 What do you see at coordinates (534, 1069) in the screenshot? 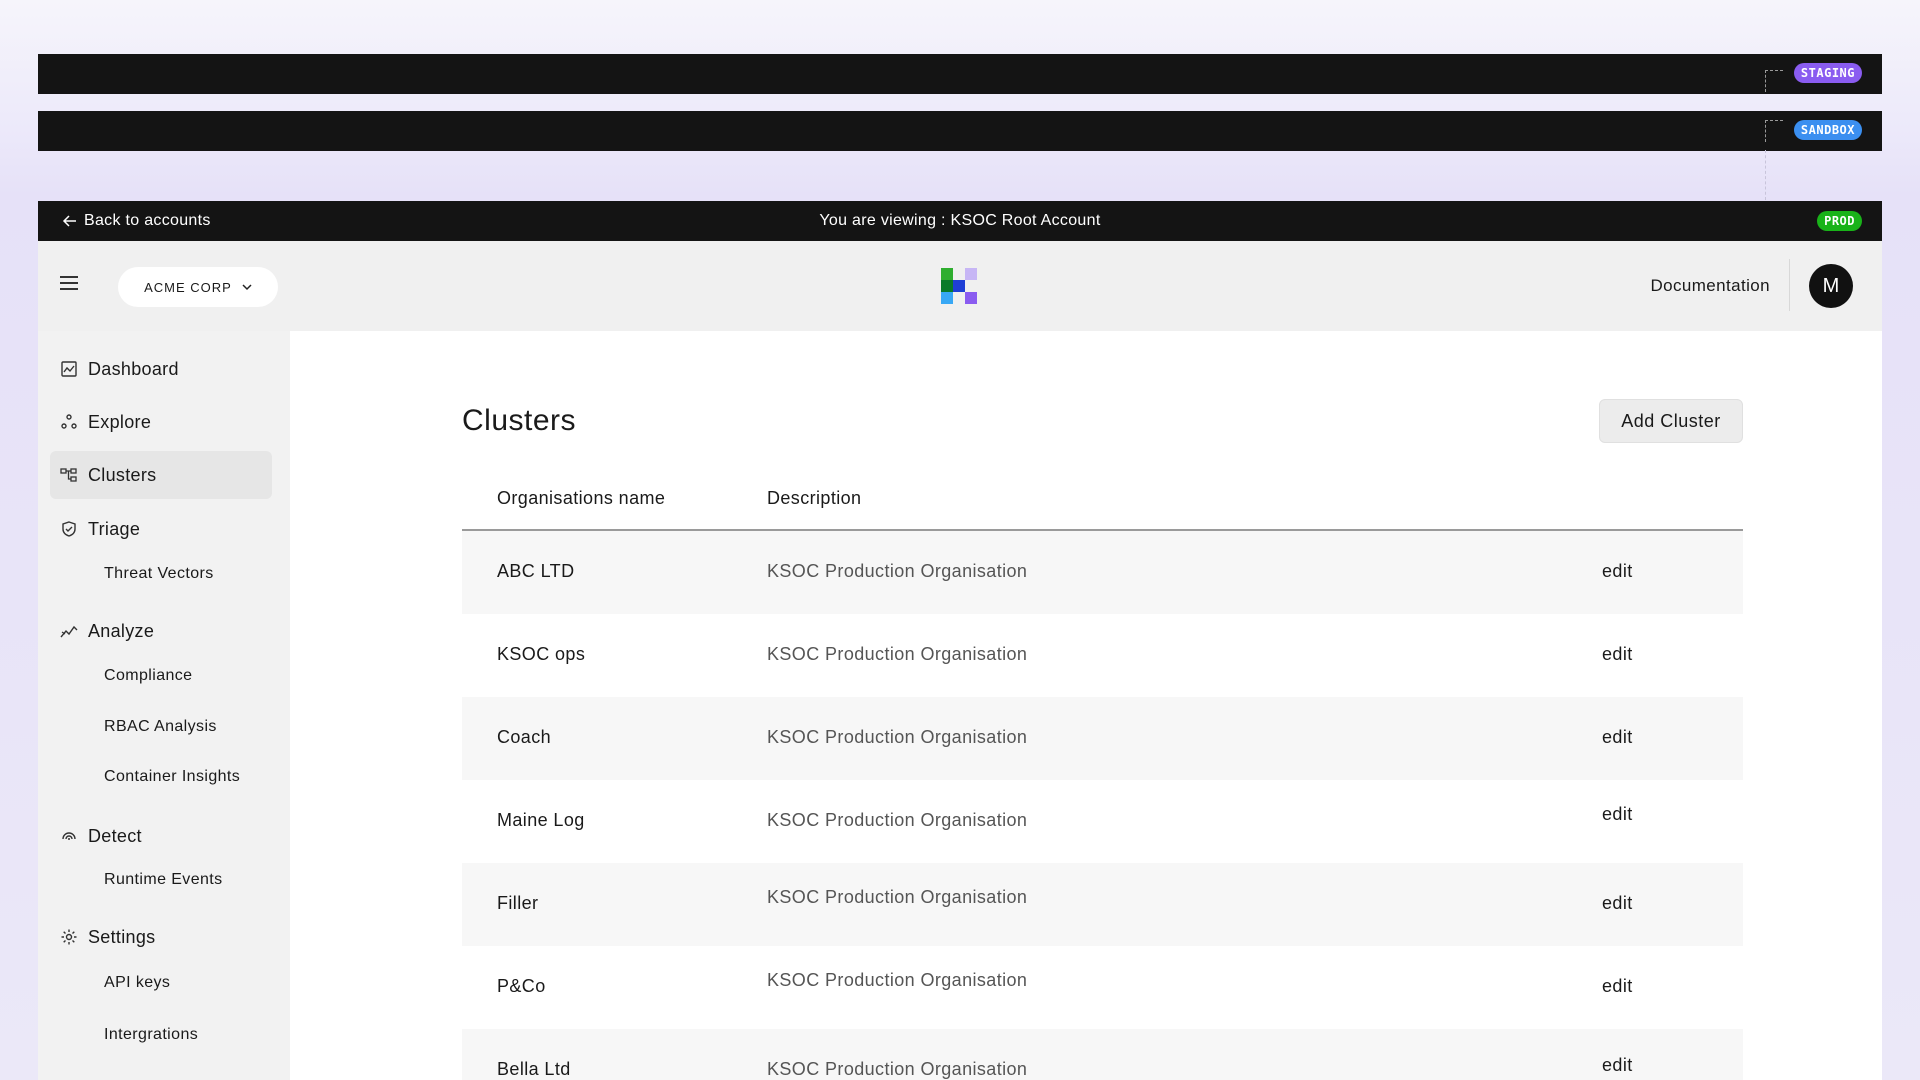
I see `org-name: Bella Ltd` at bounding box center [534, 1069].